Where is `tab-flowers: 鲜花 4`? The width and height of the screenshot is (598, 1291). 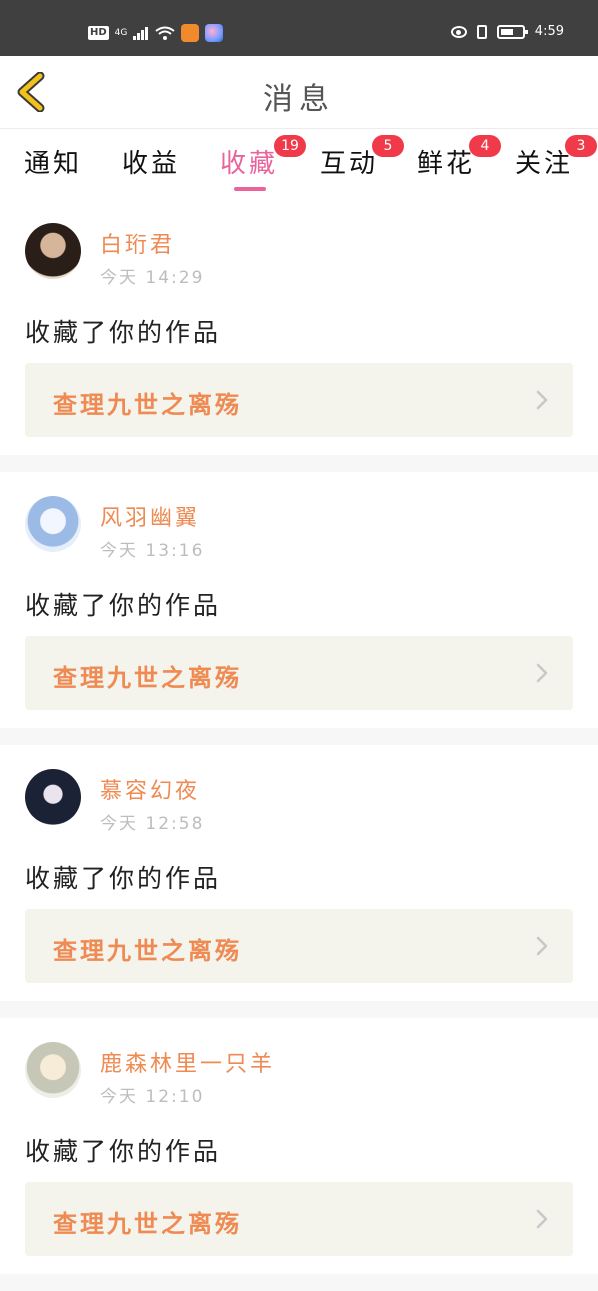 tab-flowers: 鲜花 4 is located at coordinates (459, 157).